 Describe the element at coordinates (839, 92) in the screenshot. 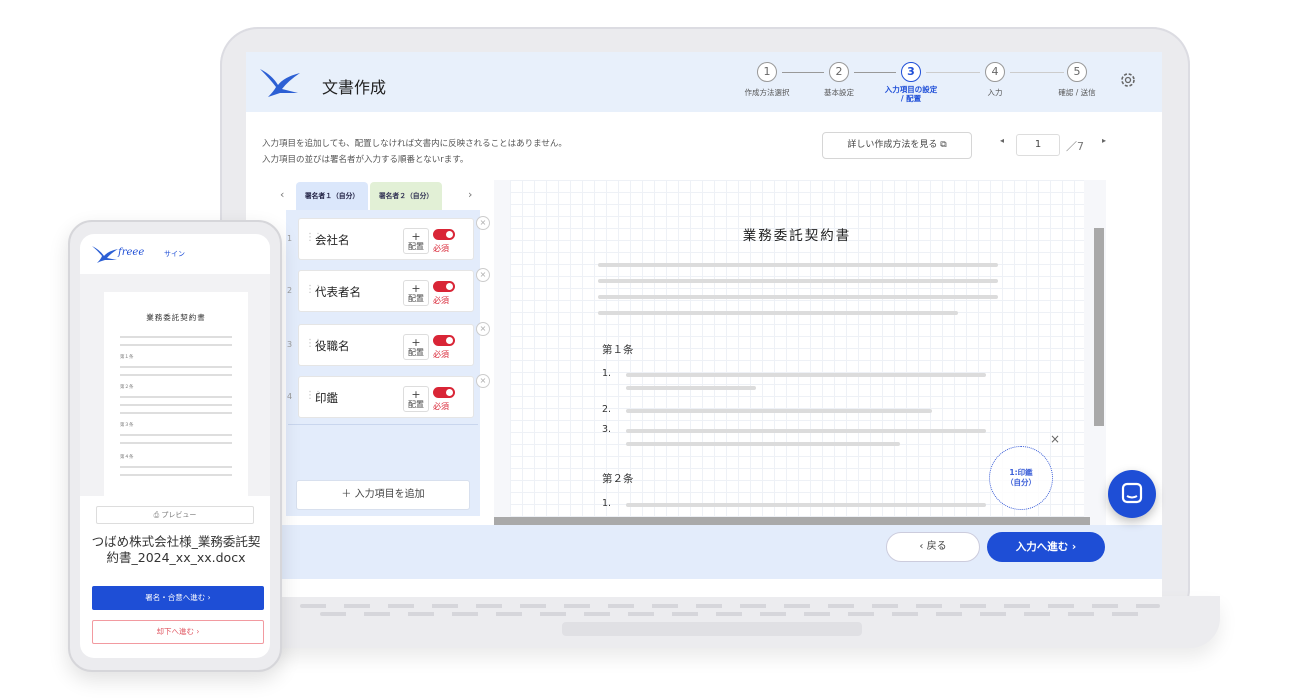

I see `step-label: 基本設定` at that location.